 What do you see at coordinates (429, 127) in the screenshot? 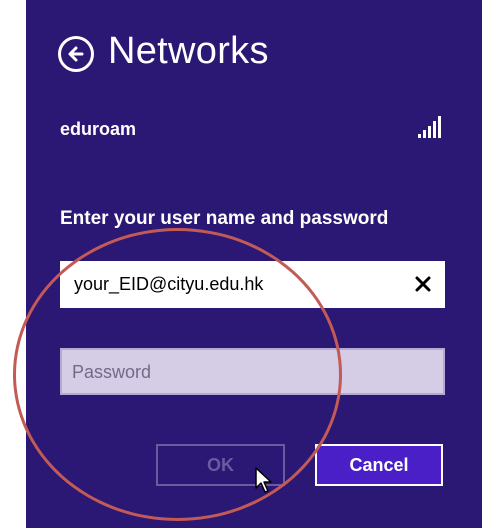
I see `wifi-signal-icon` at bounding box center [429, 127].